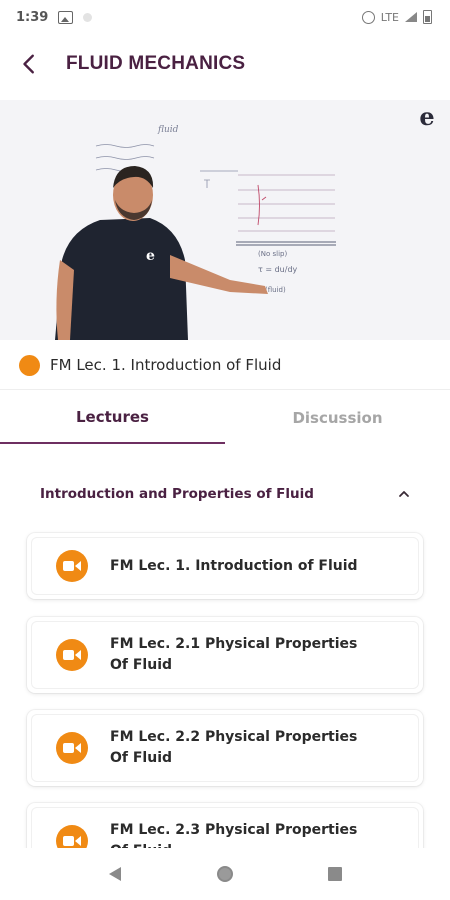 Image resolution: width=450 pixels, height=900 pixels. What do you see at coordinates (404, 494) in the screenshot?
I see `chevron-up-icon` at bounding box center [404, 494].